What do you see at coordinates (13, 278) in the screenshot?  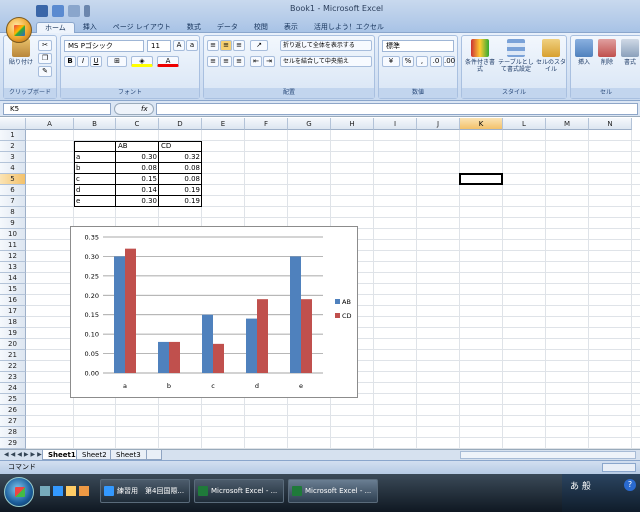 I see `row-header: 14` at bounding box center [13, 278].